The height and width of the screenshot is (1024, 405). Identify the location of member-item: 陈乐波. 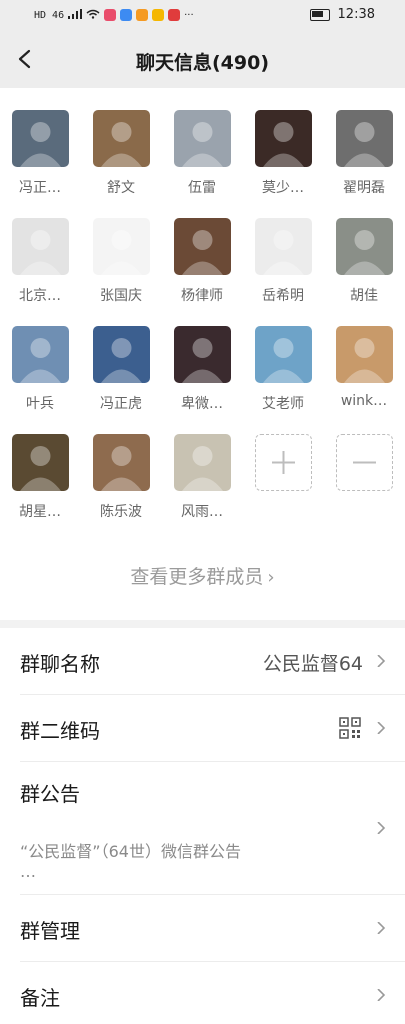
(121, 477).